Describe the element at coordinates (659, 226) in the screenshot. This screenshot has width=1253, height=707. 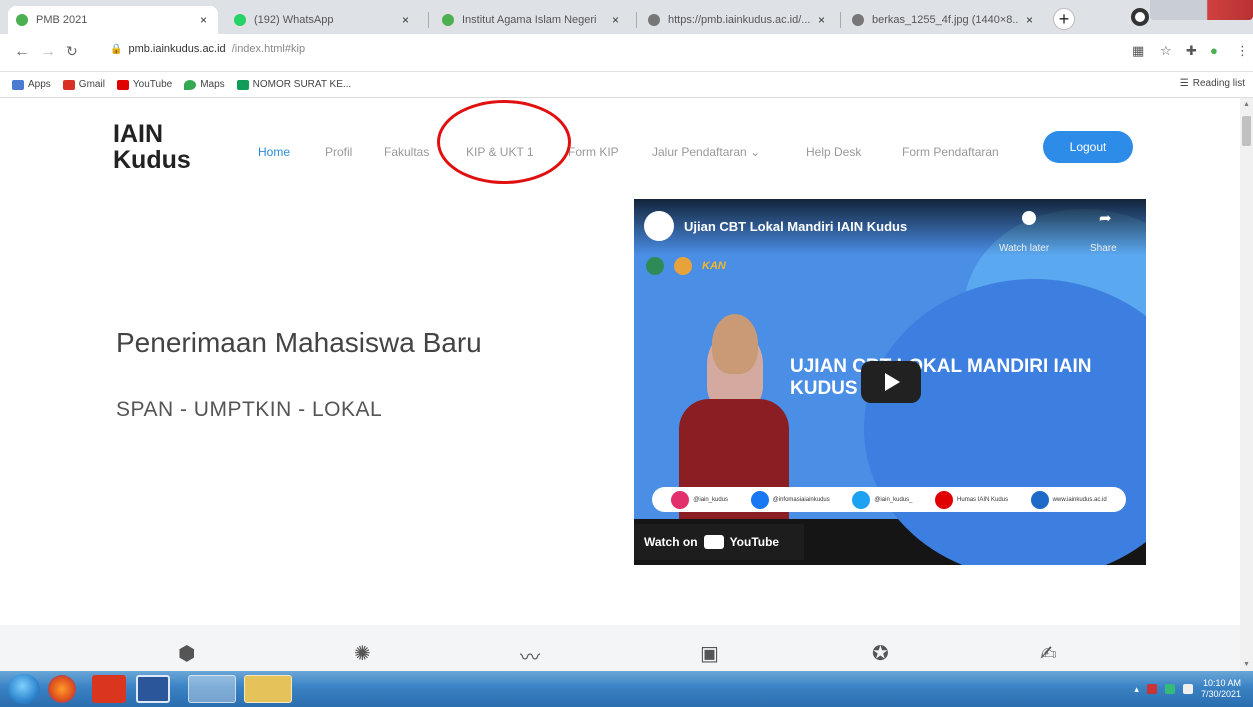
I see `channel-avatar-icon` at that location.